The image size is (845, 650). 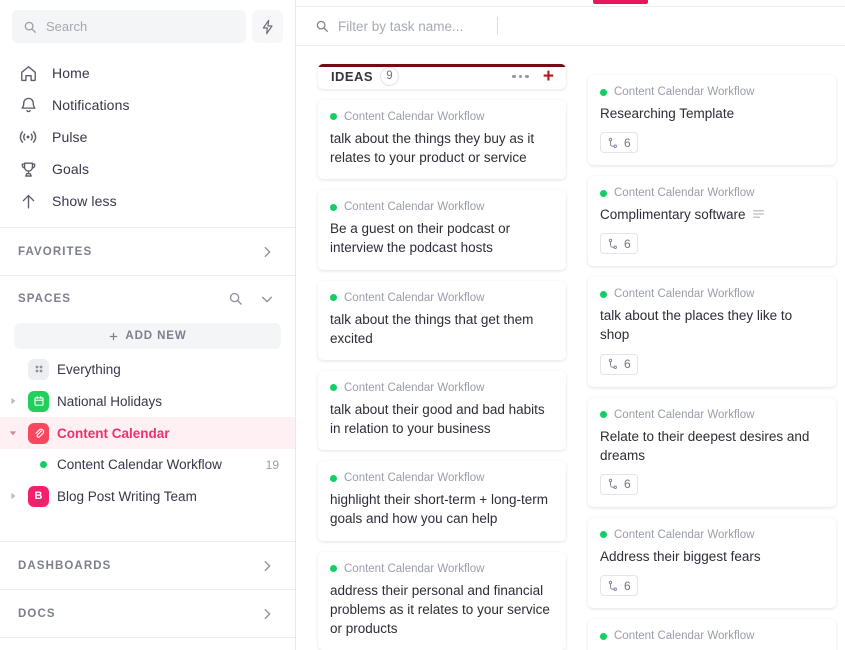 What do you see at coordinates (70, 137) in the screenshot?
I see `sidebar-item-label: Pulse` at bounding box center [70, 137].